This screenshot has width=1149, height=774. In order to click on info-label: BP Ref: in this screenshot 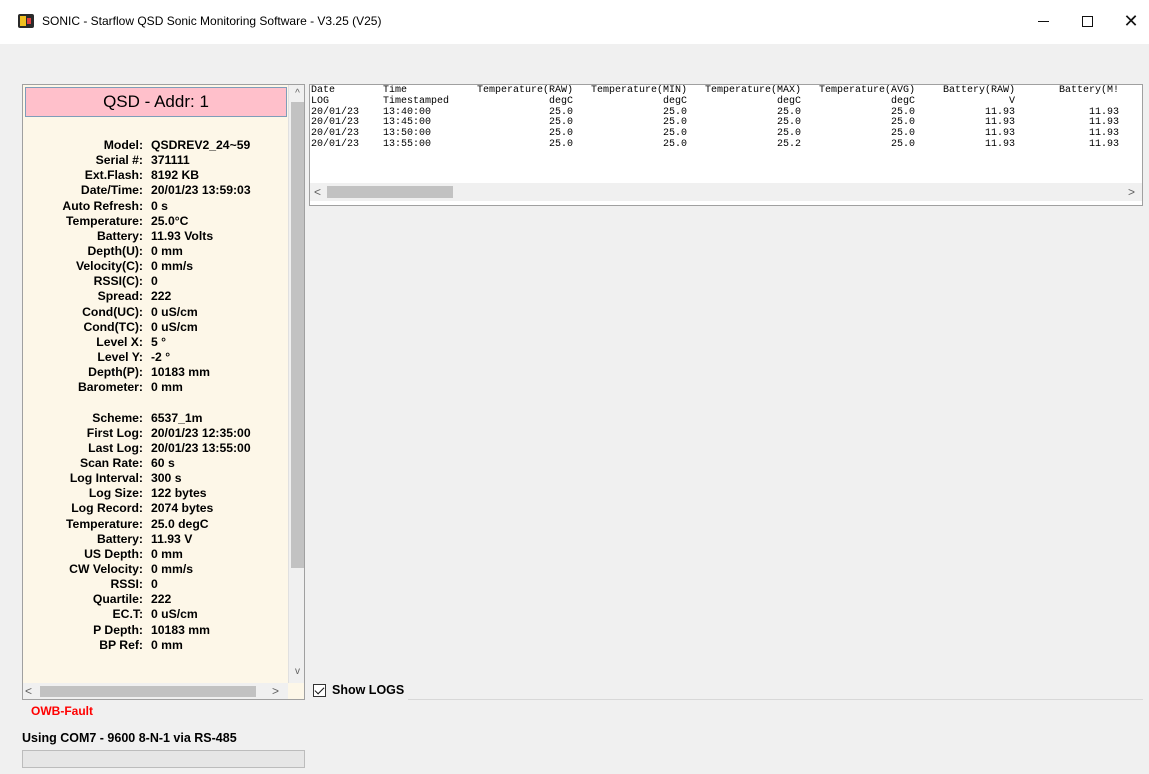, I will do `click(121, 644)`.